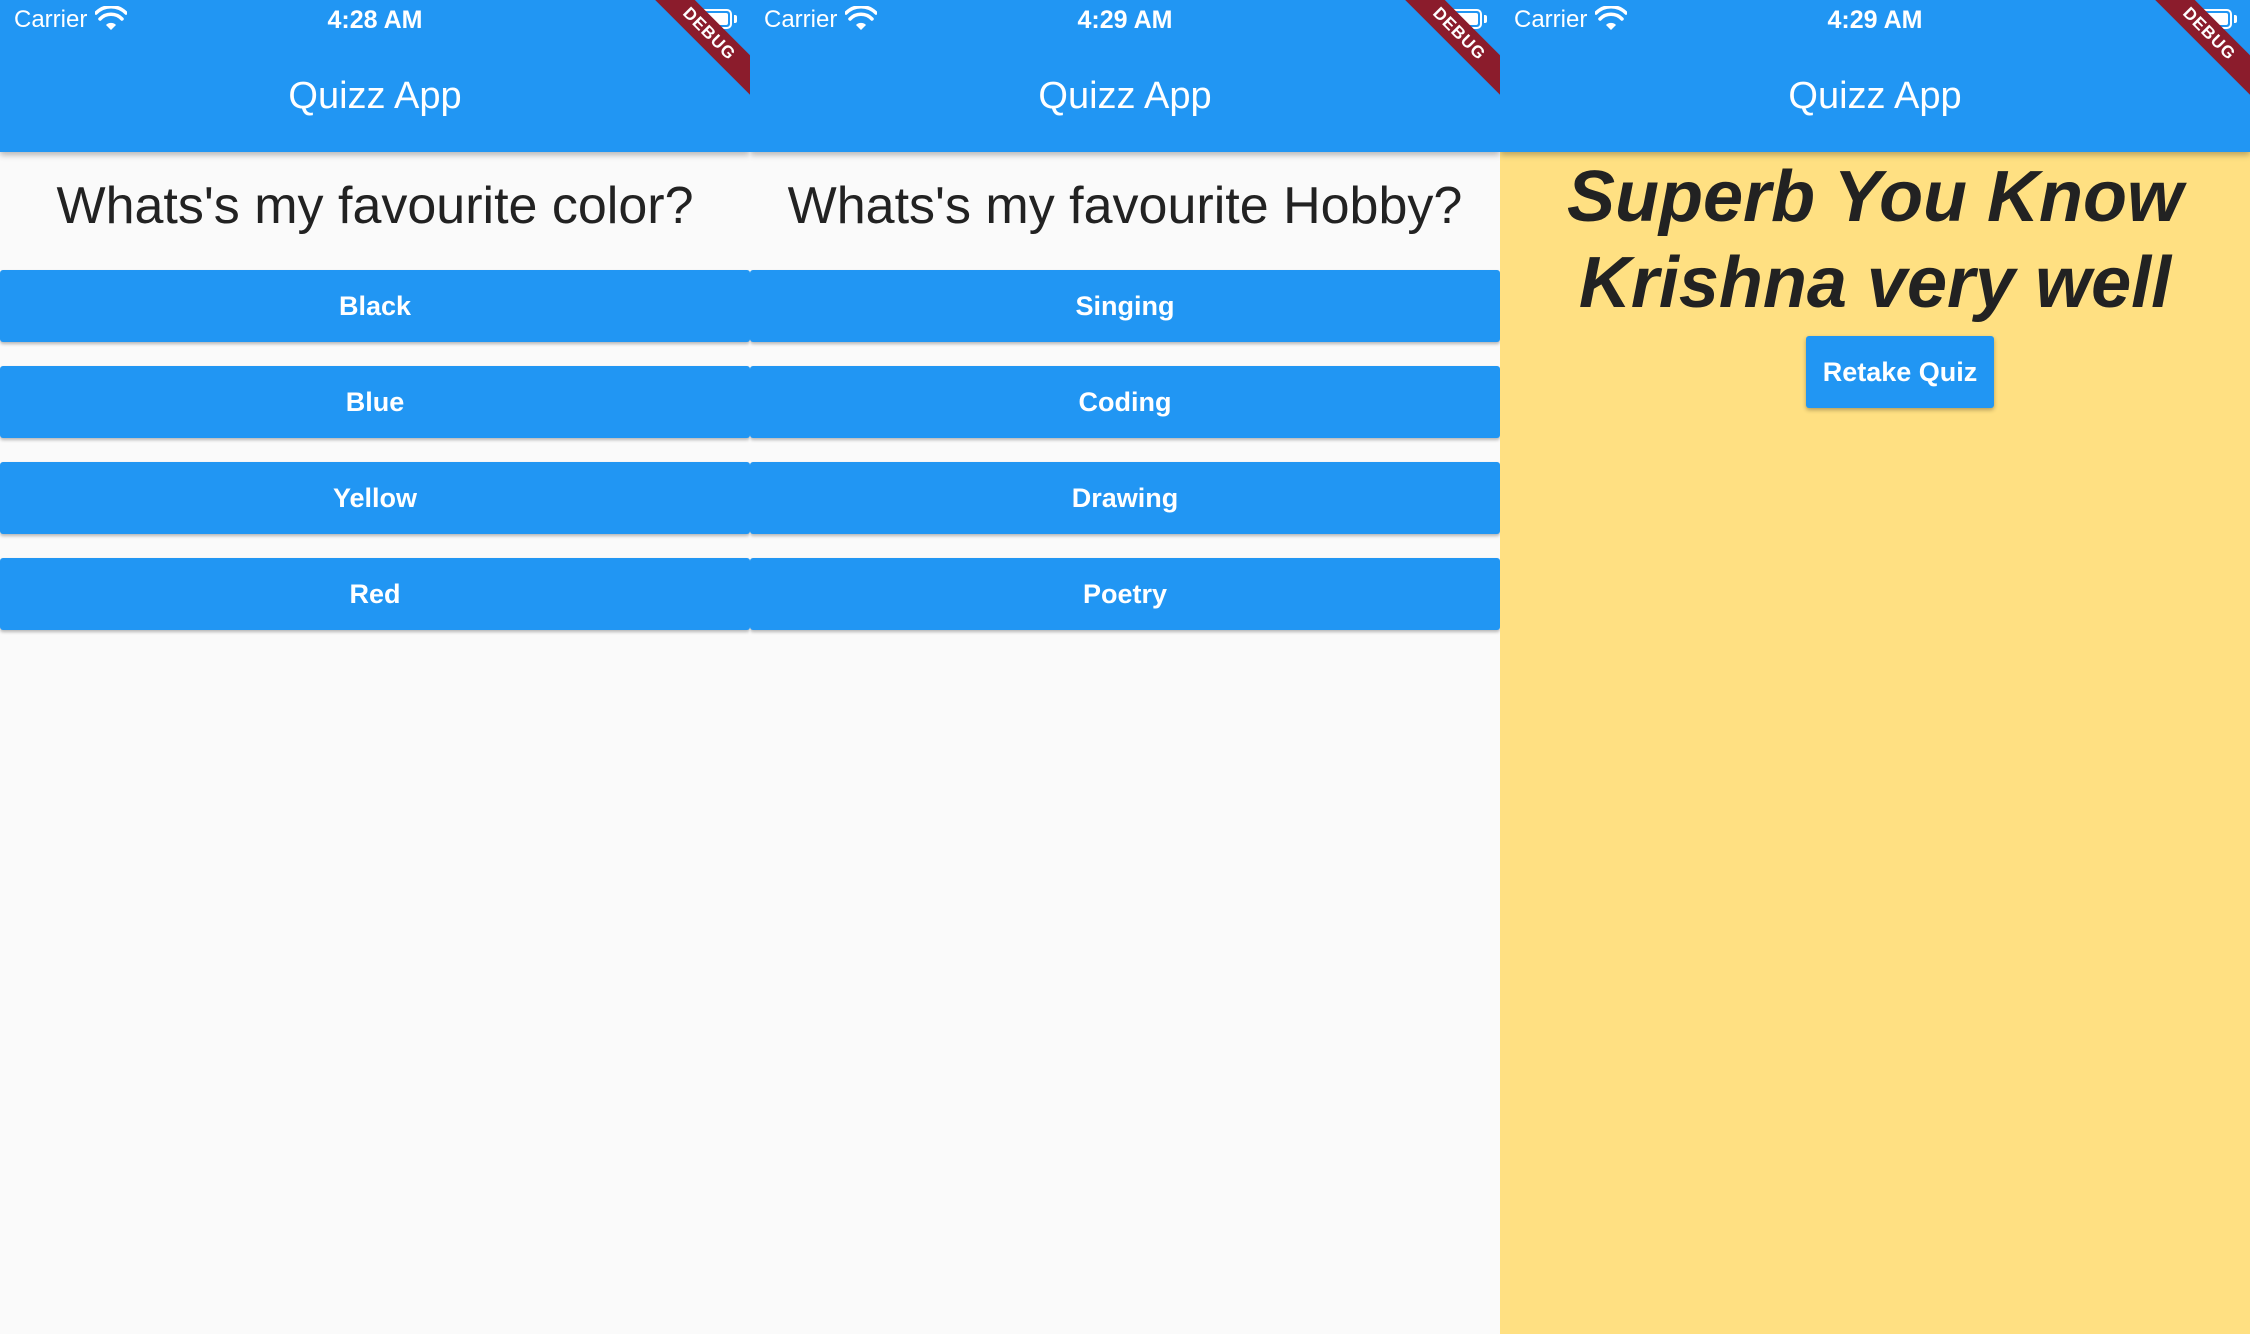 The width and height of the screenshot is (2250, 1334). What do you see at coordinates (1125, 594) in the screenshot?
I see `answer-button-poetry: Poetry` at bounding box center [1125, 594].